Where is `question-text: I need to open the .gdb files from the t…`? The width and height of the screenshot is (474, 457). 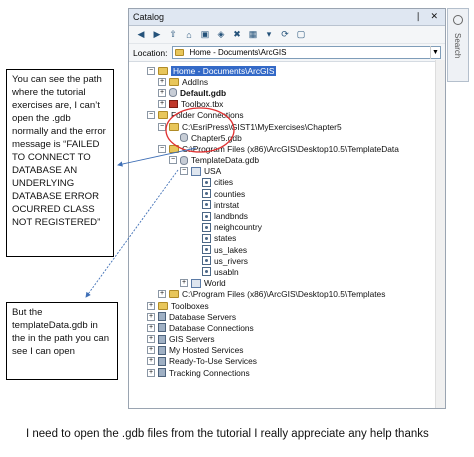
question-text: I need to open the .gdb files from the t… is located at coordinates (227, 434).